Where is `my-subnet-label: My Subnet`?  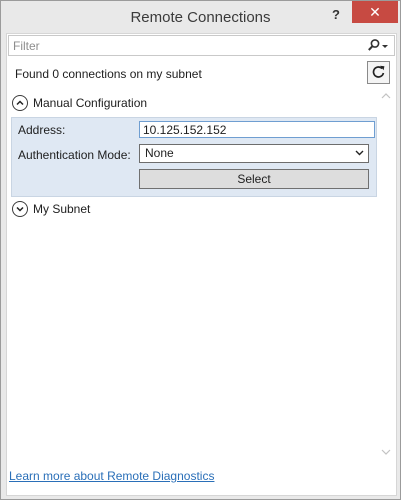
my-subnet-label: My Subnet is located at coordinates (62, 209).